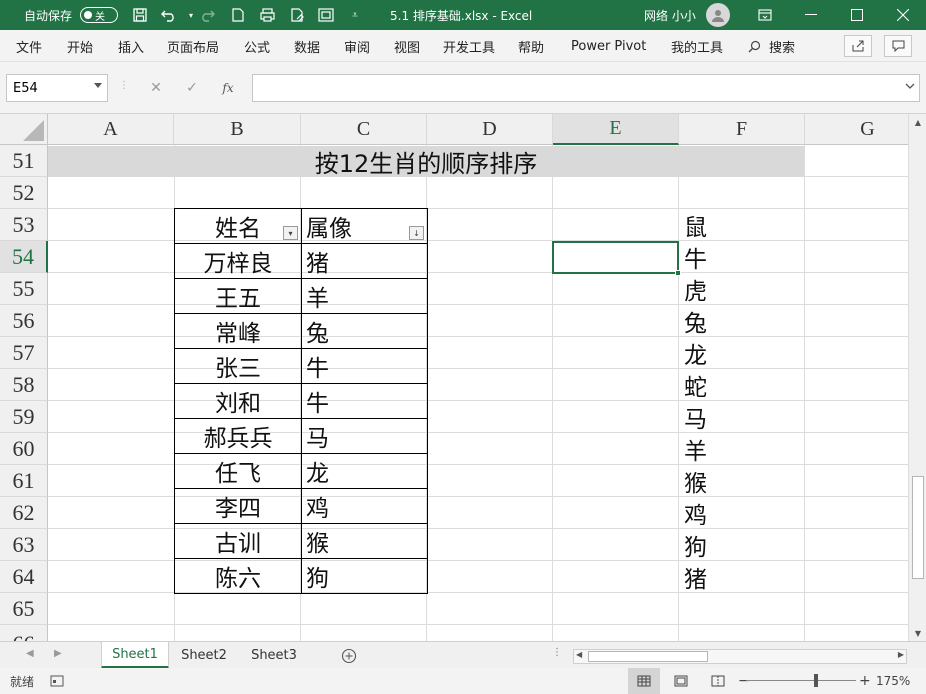  Describe the element at coordinates (58, 653) in the screenshot. I see `tab-scroll-right-icon: ▶` at that location.